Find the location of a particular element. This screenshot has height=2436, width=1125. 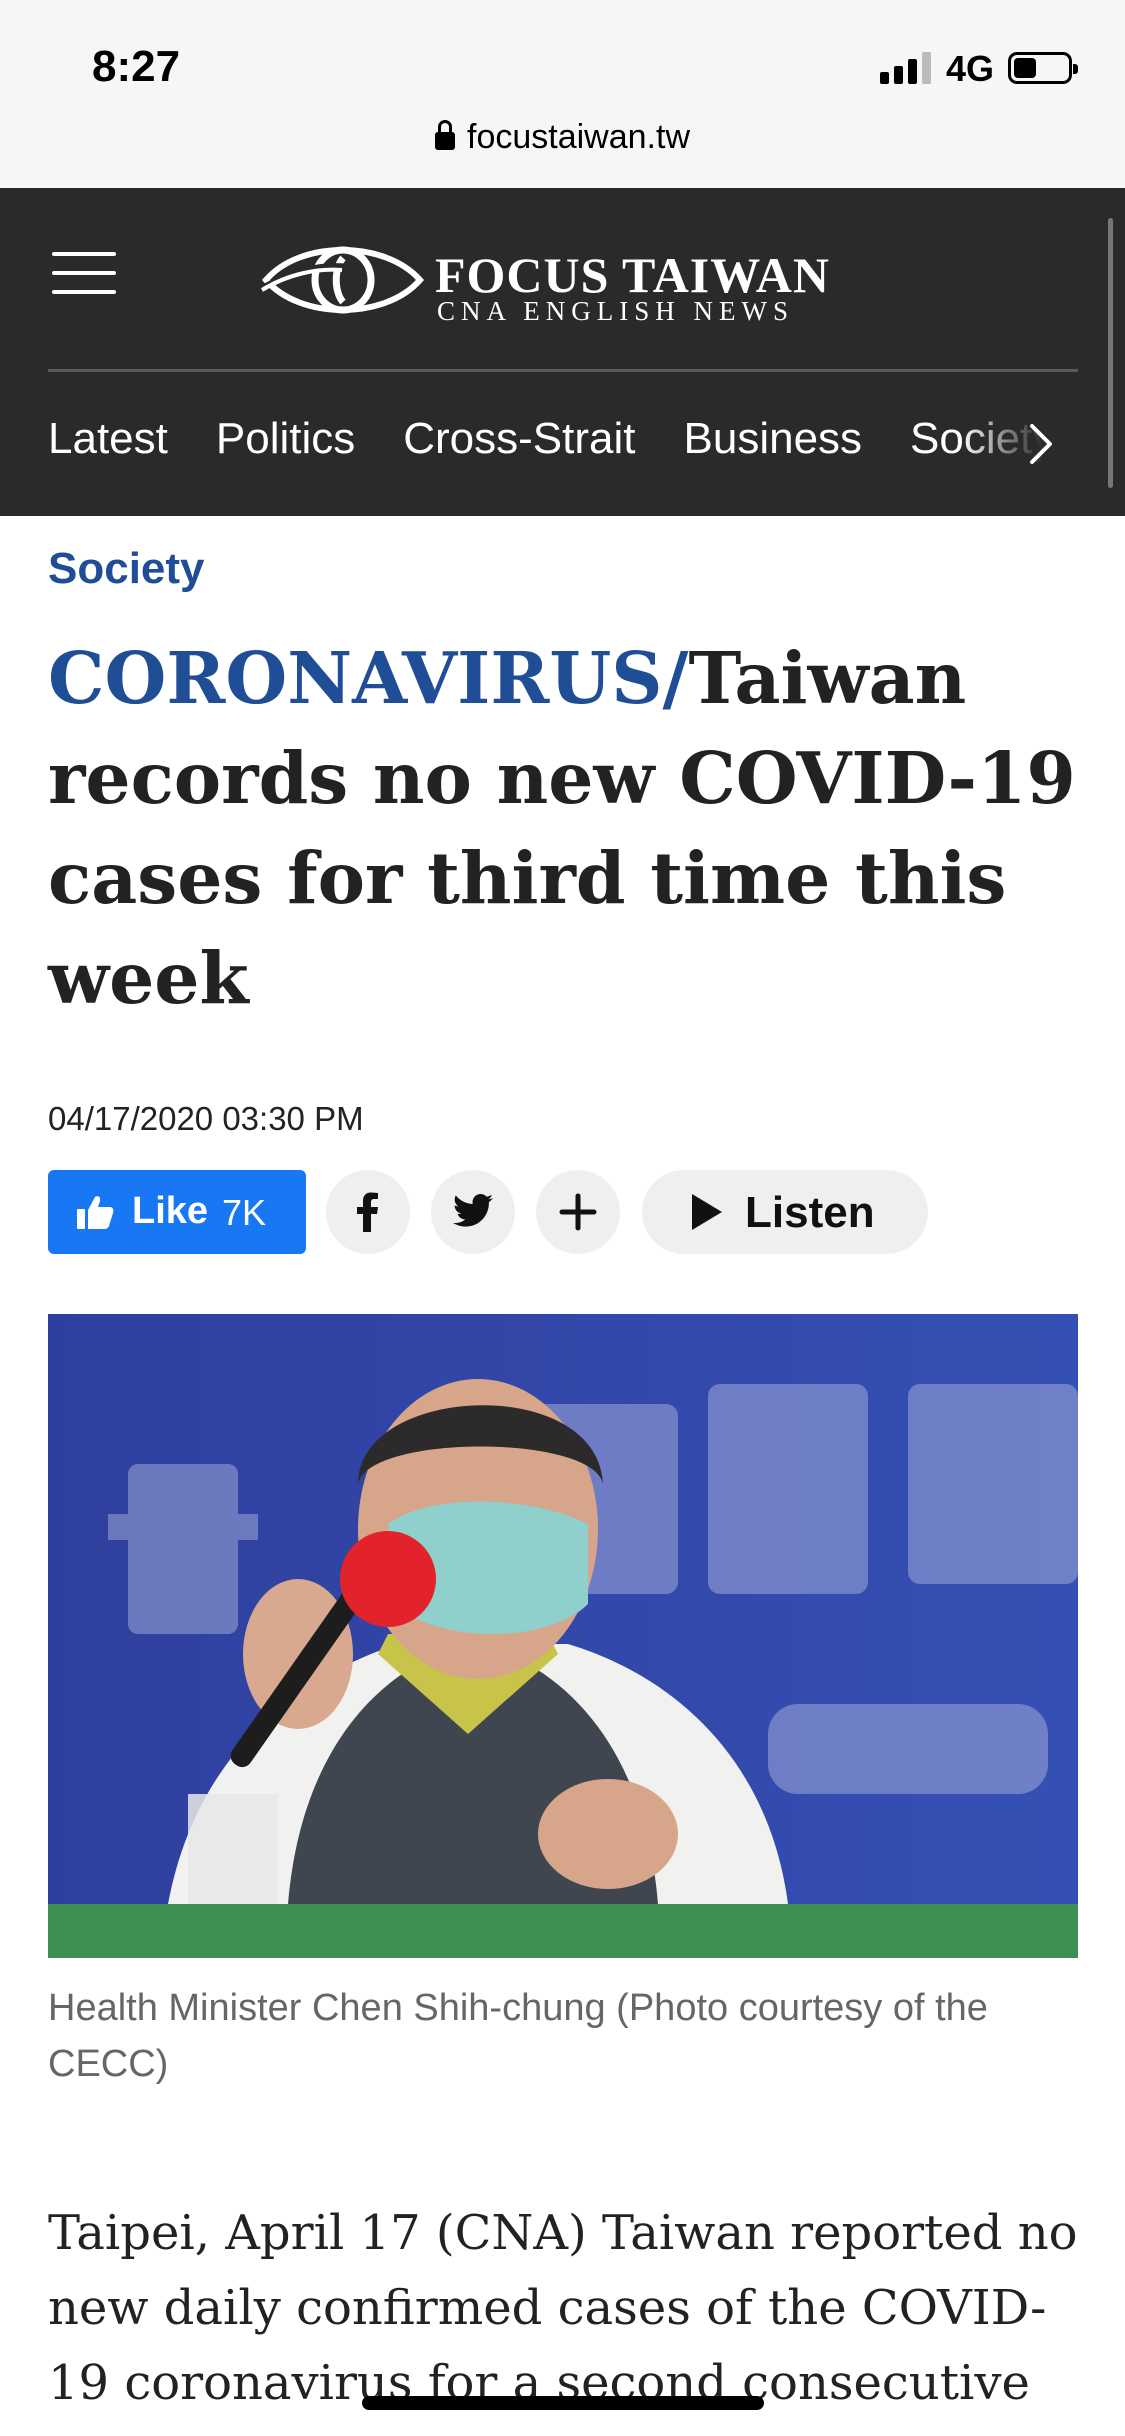

plus-icon is located at coordinates (578, 1212).